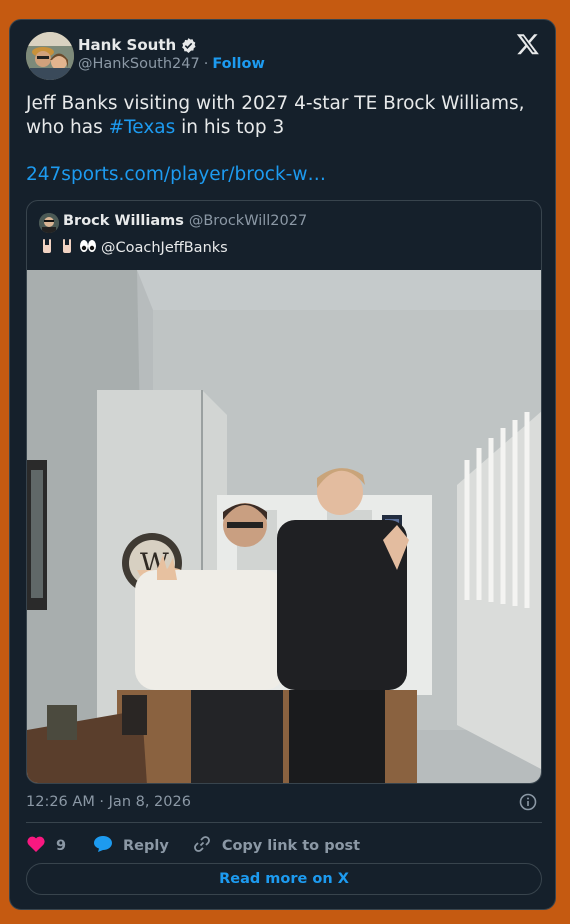  What do you see at coordinates (528, 44) in the screenshot?
I see `x-logo-icon` at bounding box center [528, 44].